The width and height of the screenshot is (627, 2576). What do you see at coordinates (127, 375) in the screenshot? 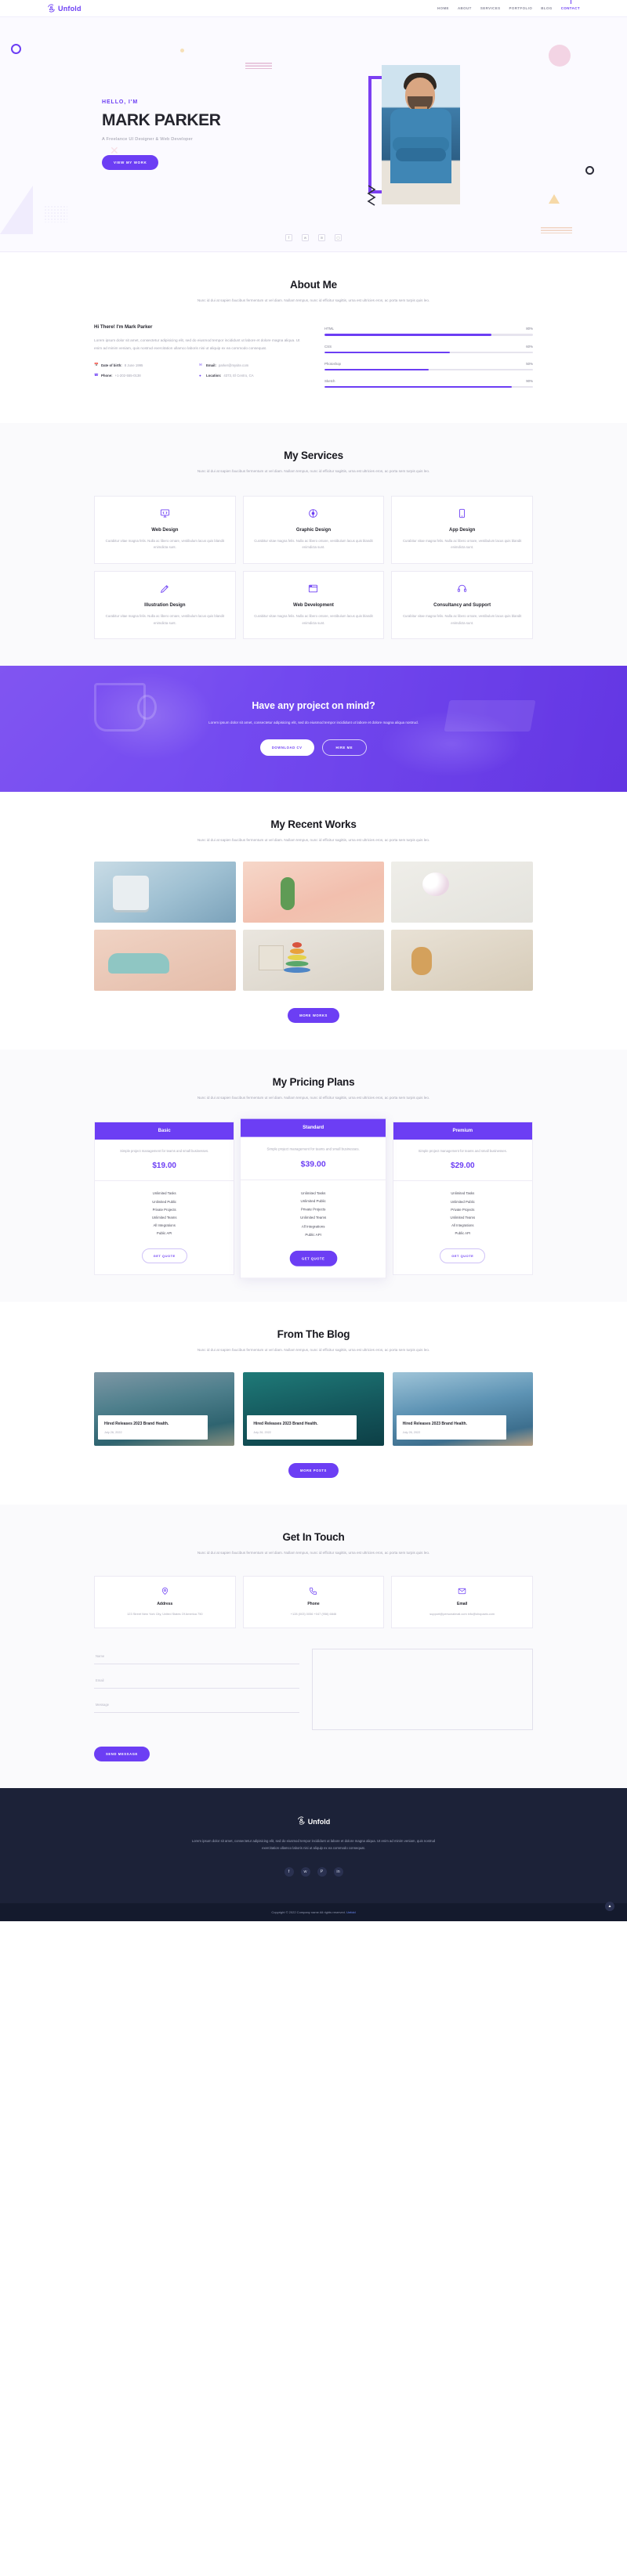
I see `info-value: +1-202-555-0138` at bounding box center [127, 375].